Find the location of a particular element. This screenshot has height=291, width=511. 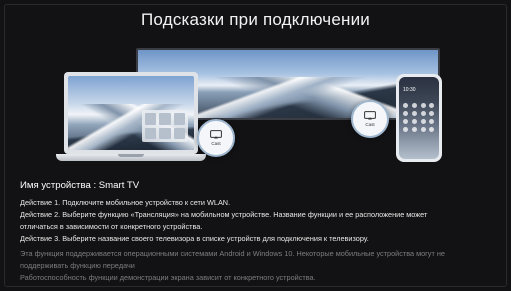

cast-bubble-phone: Cast is located at coordinates (370, 119).